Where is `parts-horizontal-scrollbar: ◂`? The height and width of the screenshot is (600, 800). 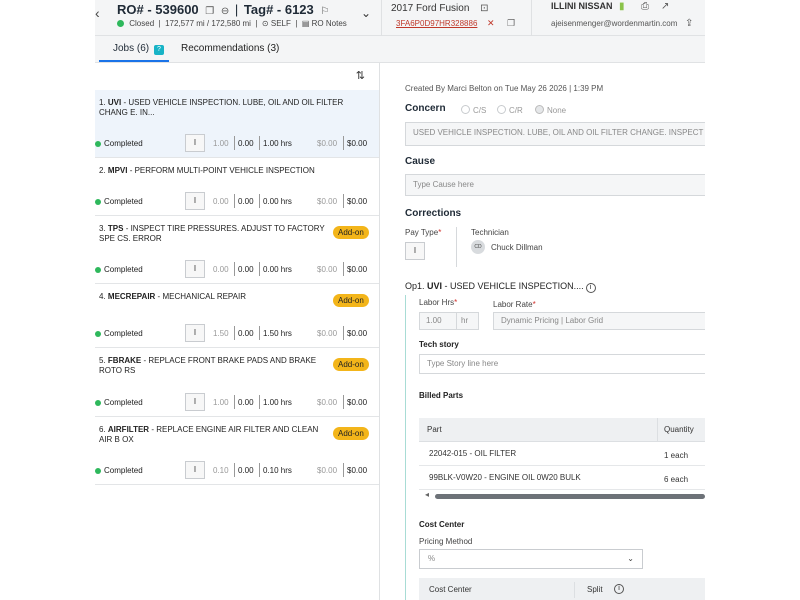
parts-horizontal-scrollbar: ◂ is located at coordinates (565, 495).